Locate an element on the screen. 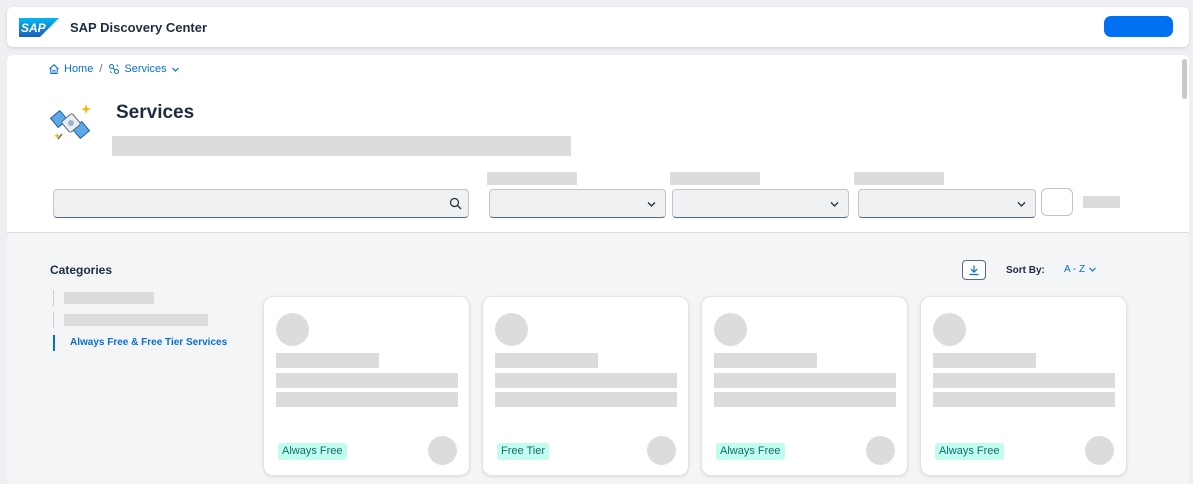 The image size is (1193, 484). svg-text: SAP is located at coordinates (34, 28).